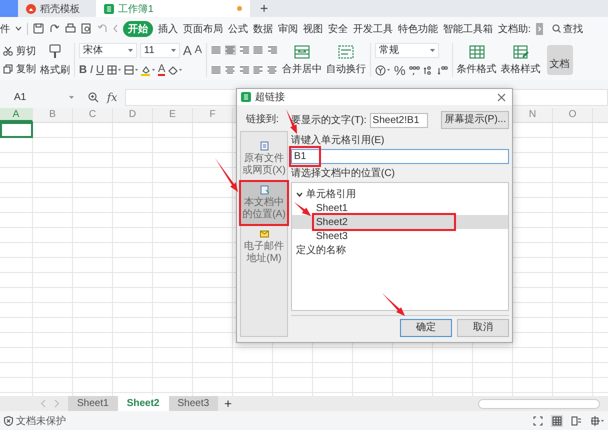  I want to click on document-button: 文档, so click(559, 60).